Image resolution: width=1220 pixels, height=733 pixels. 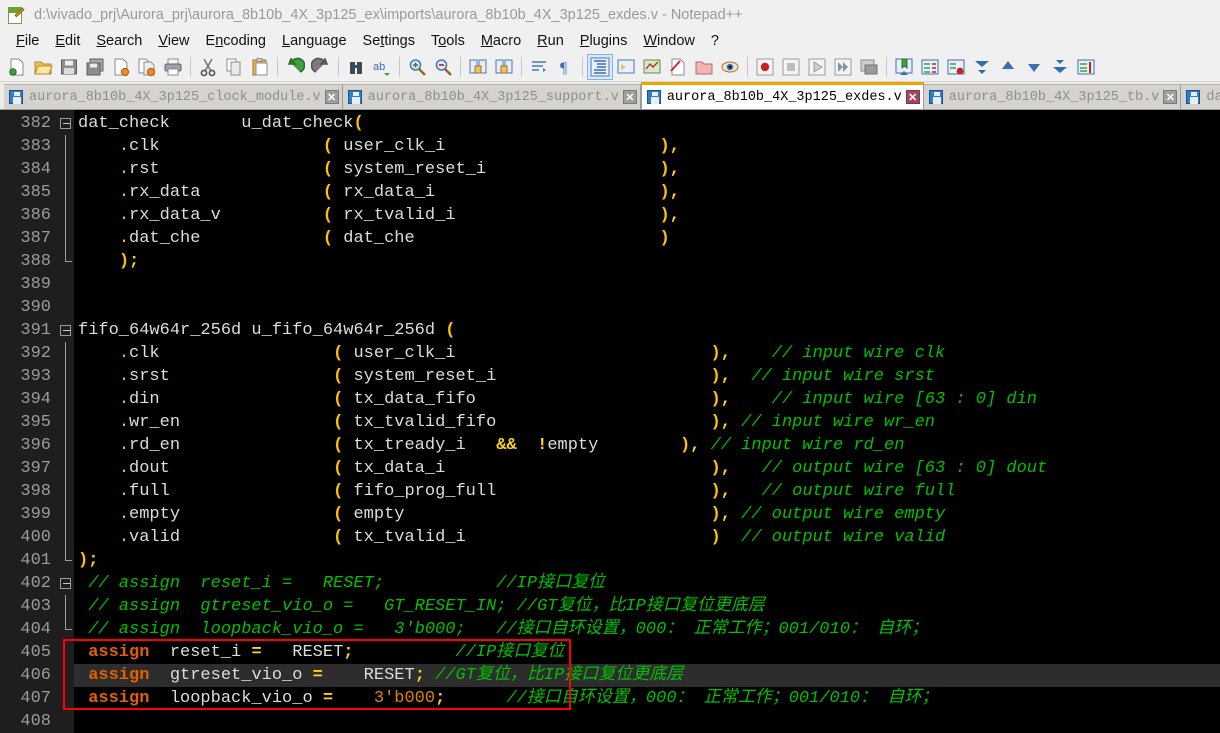 What do you see at coordinates (16, 97) in the screenshot?
I see `floppy-disk-icon` at bounding box center [16, 97].